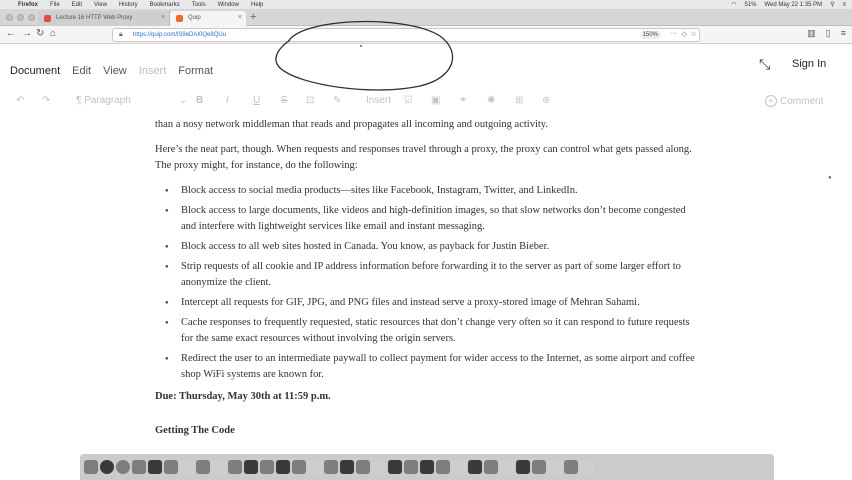 Image resolution: width=852 pixels, height=480 pixels. Describe the element at coordinates (121, 35) in the screenshot. I see `lock-icon: 🔒︎` at that location.